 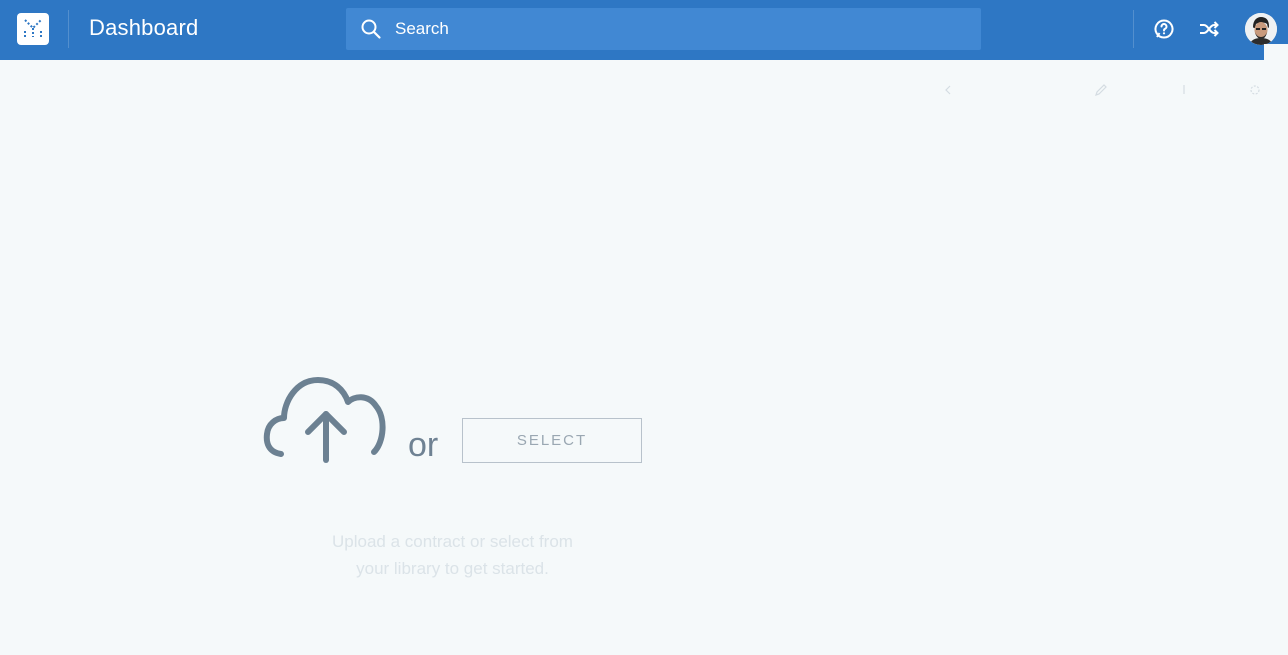 I want to click on shuffle-icon, so click(x=1209, y=29).